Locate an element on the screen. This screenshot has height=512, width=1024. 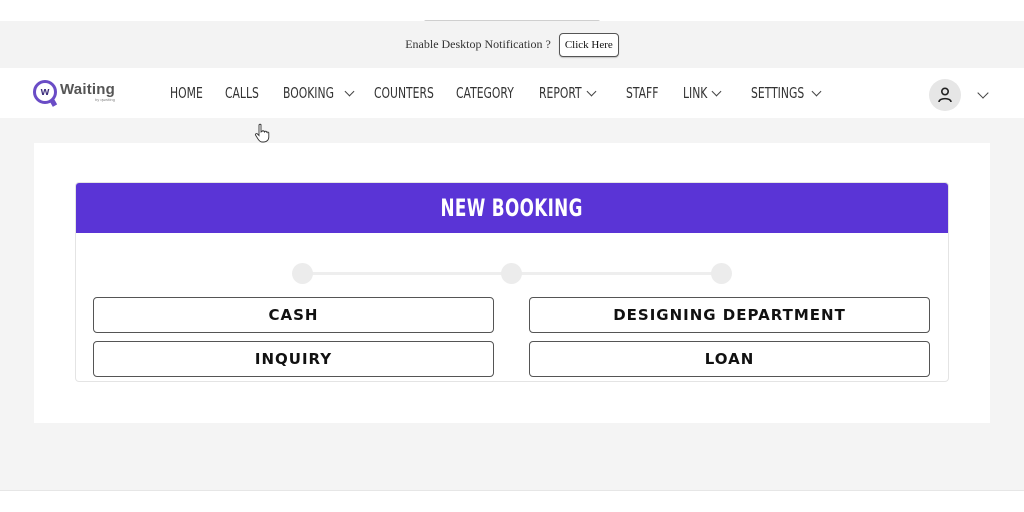
step-1-indicator is located at coordinates (302, 273).